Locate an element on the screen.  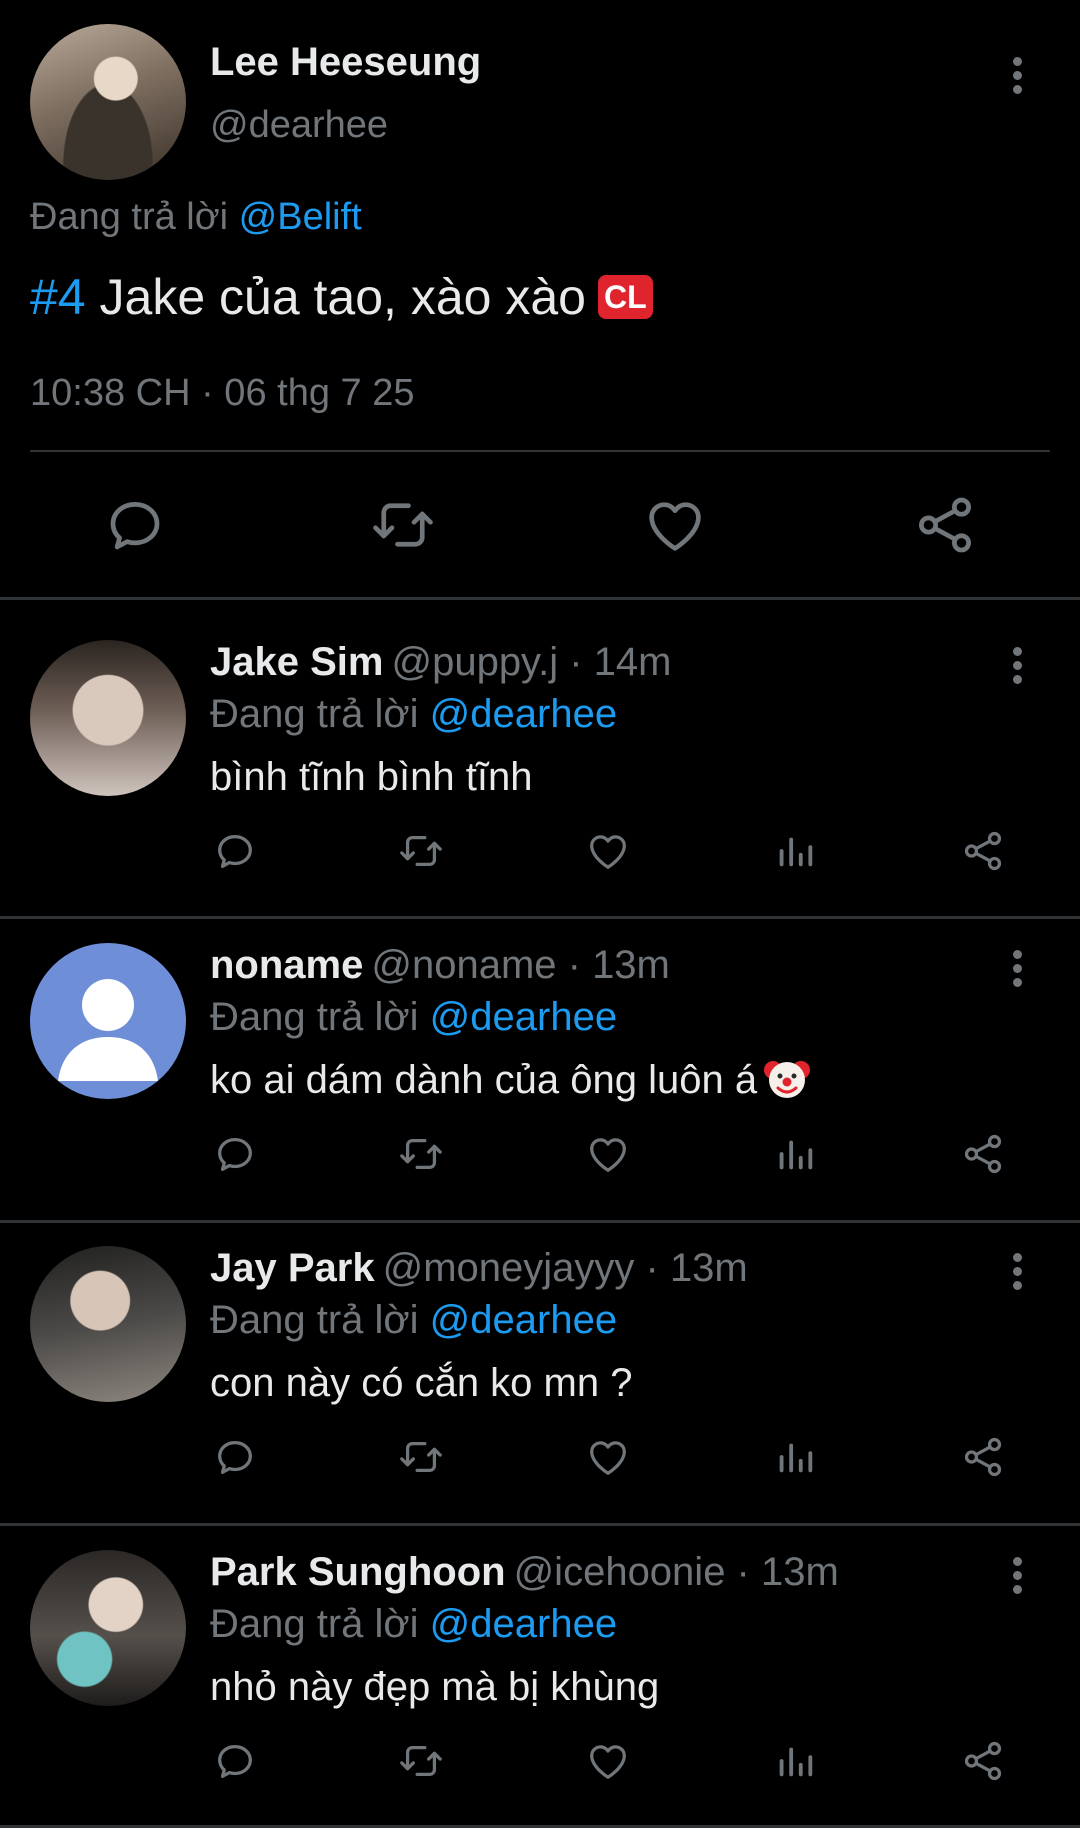
tweet-body: Jake của tao, xào xào is located at coordinates (335, 297).